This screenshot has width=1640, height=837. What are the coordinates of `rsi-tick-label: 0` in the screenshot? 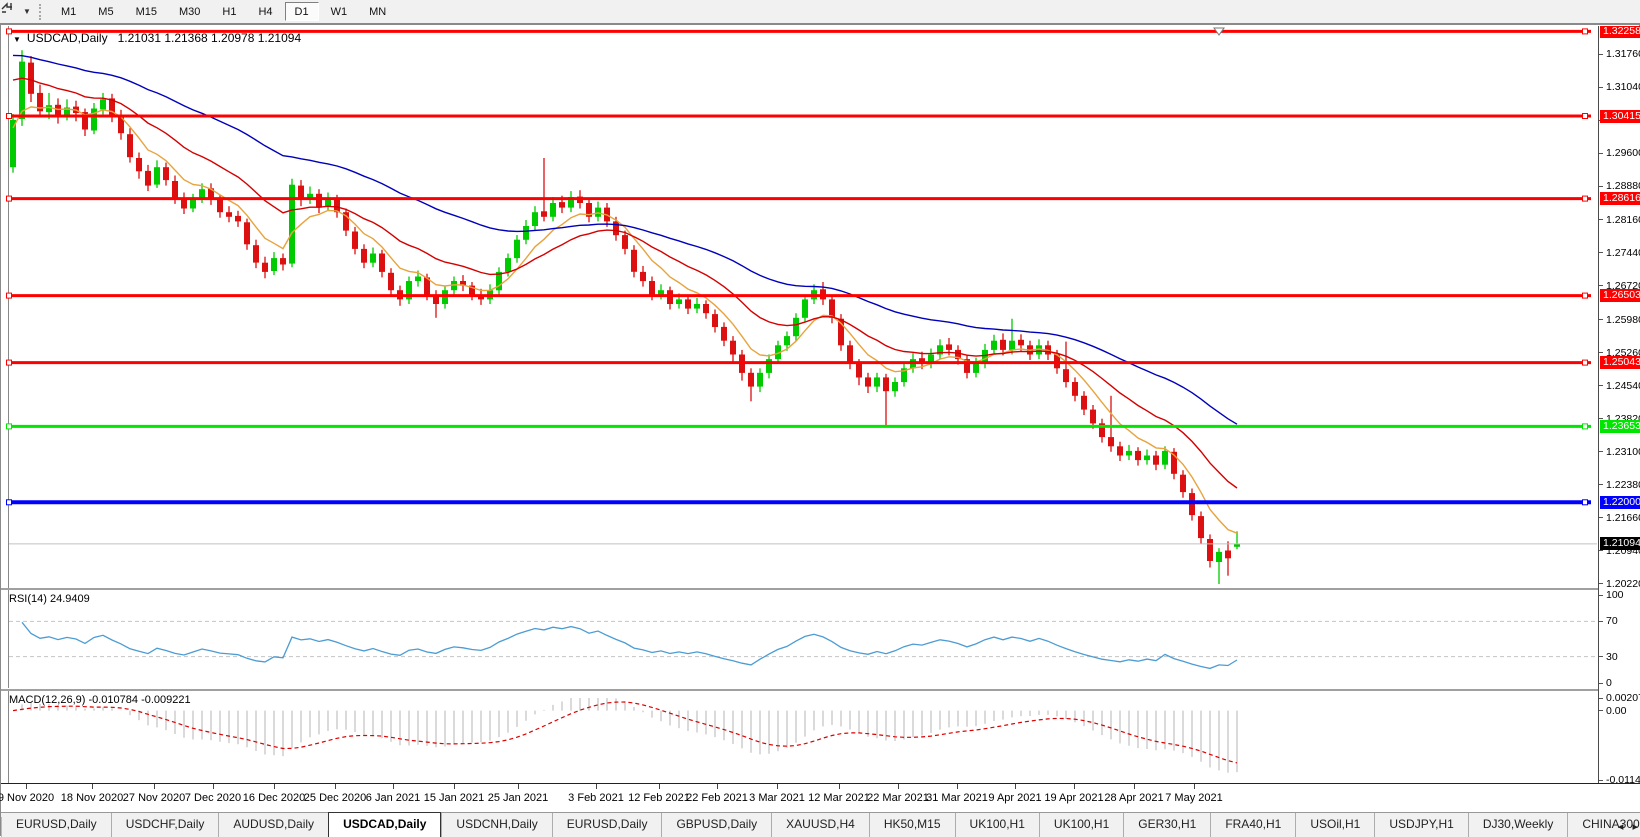 It's located at (1609, 683).